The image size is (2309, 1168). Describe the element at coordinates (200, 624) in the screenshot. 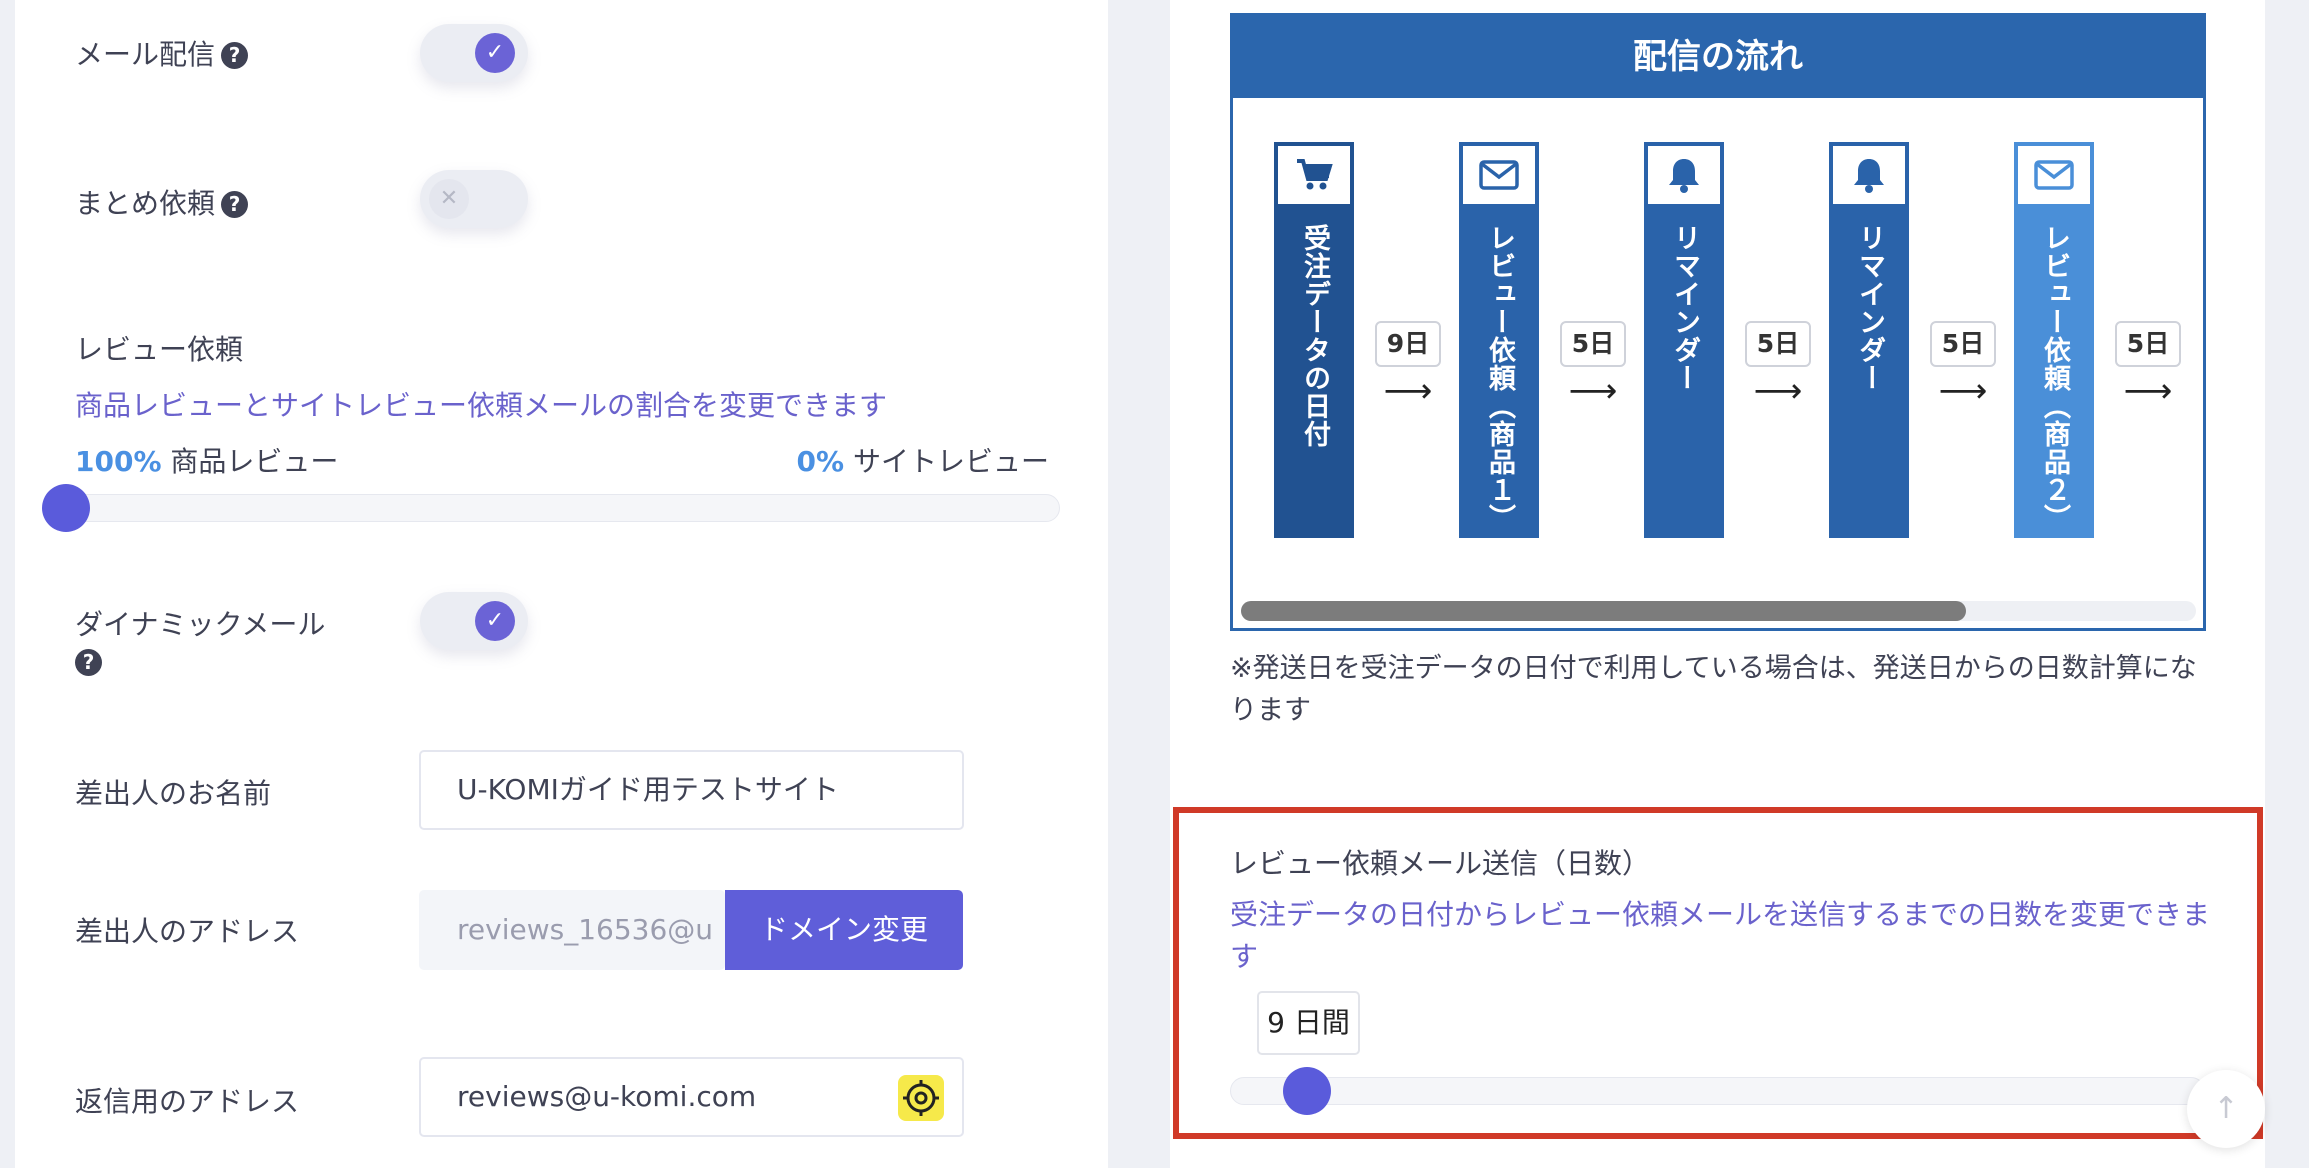

I see `dynamic-mail-label: ダイナミックメール` at that location.